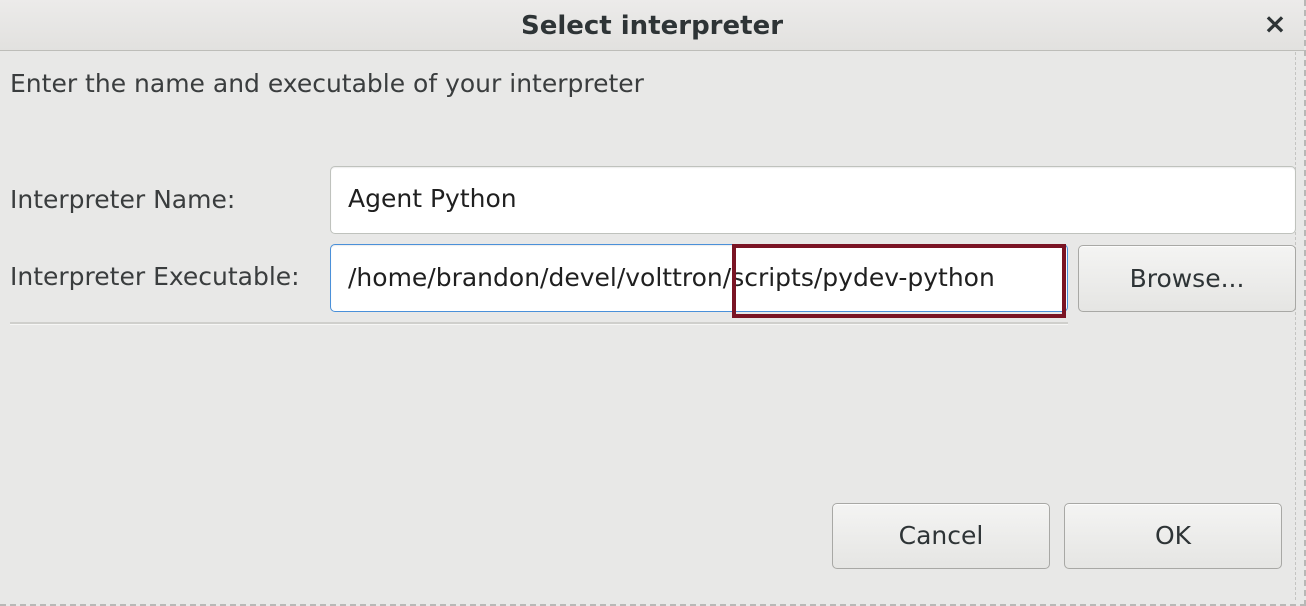 The width and height of the screenshot is (1306, 606). What do you see at coordinates (539, 323) in the screenshot?
I see `separator` at bounding box center [539, 323].